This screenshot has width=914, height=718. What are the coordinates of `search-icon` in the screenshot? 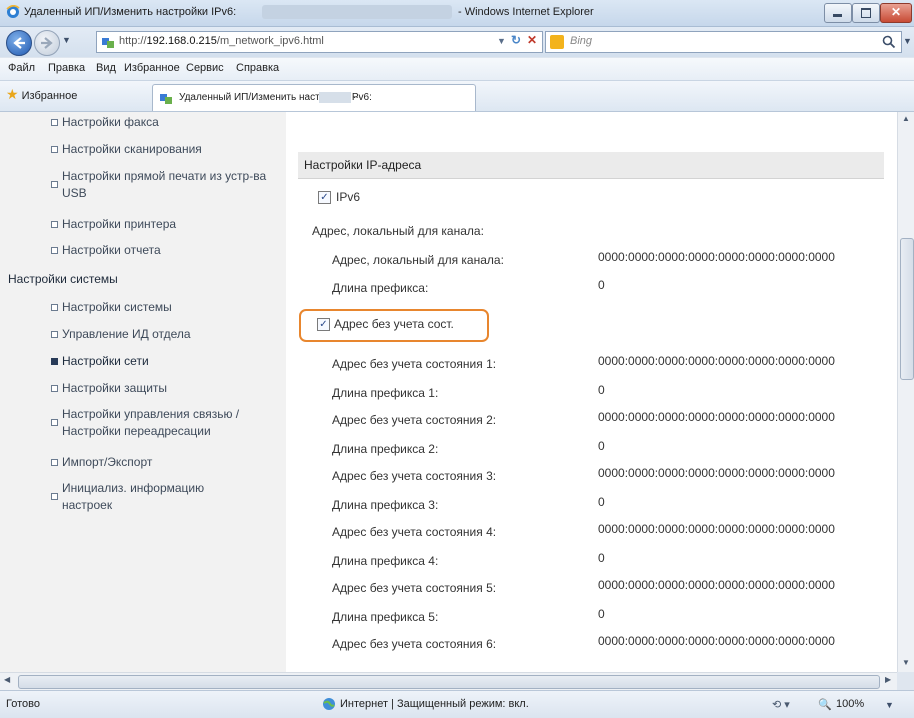 It's located at (889, 42).